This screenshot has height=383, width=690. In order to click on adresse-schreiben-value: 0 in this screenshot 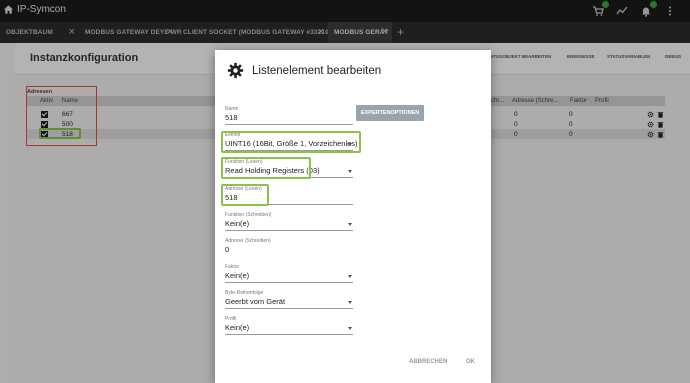, I will do `click(289, 250)`.